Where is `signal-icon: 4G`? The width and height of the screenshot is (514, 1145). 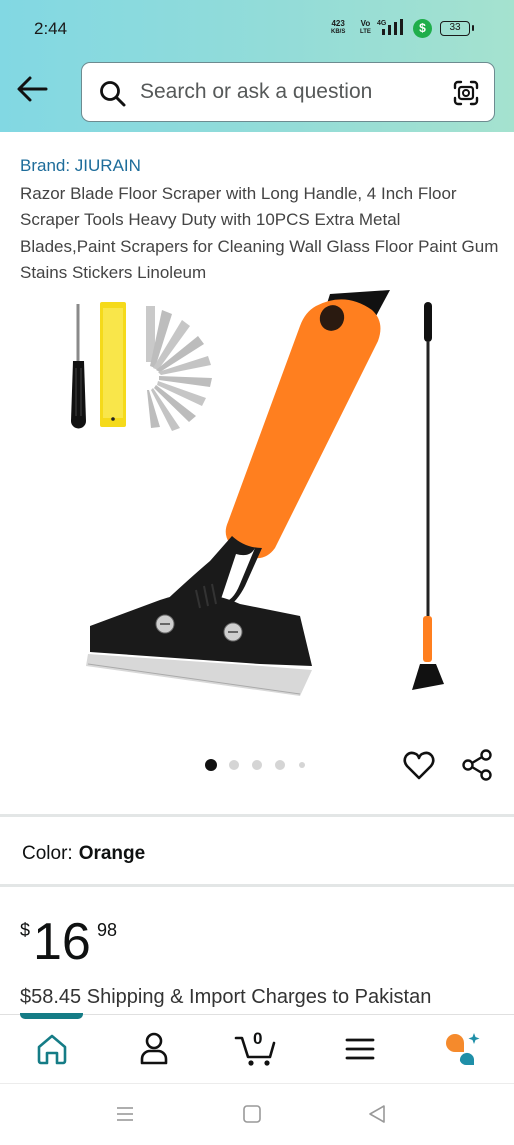 signal-icon: 4G is located at coordinates (390, 27).